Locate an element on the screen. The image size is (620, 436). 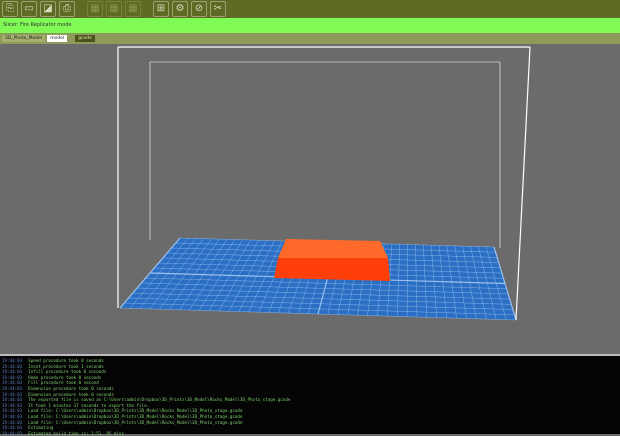
disabled-1-icon: ▦ is located at coordinates (95, 9).